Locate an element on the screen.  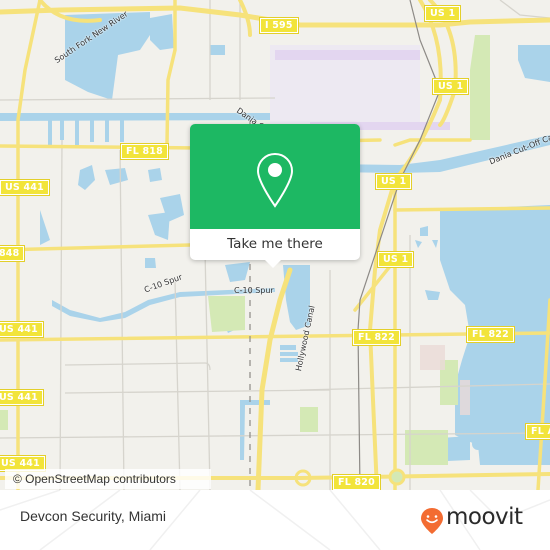
place-name: Devcon Security, Miami is located at coordinates (93, 516).